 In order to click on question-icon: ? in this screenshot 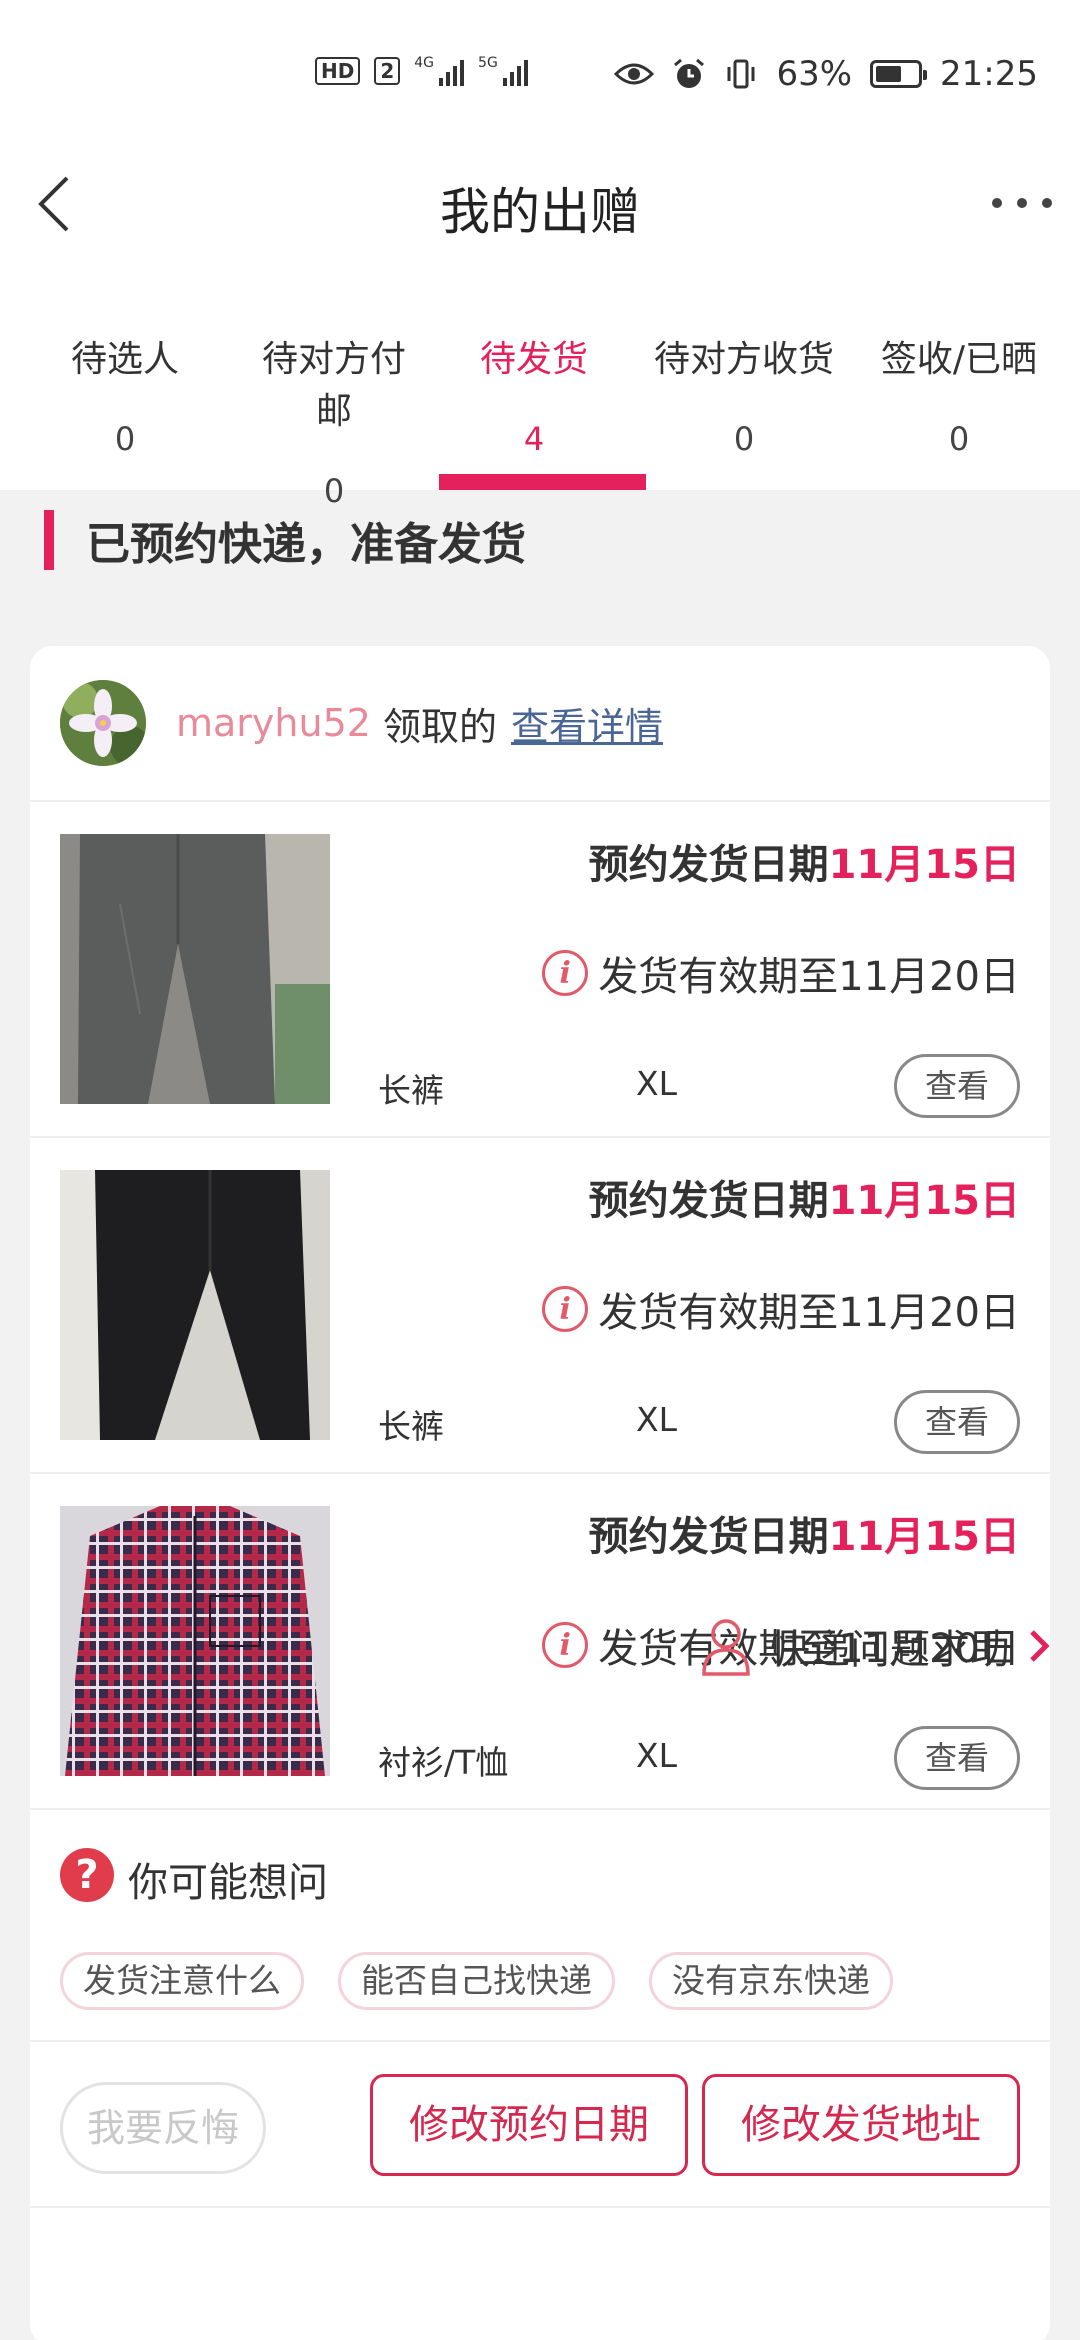, I will do `click(87, 1875)`.